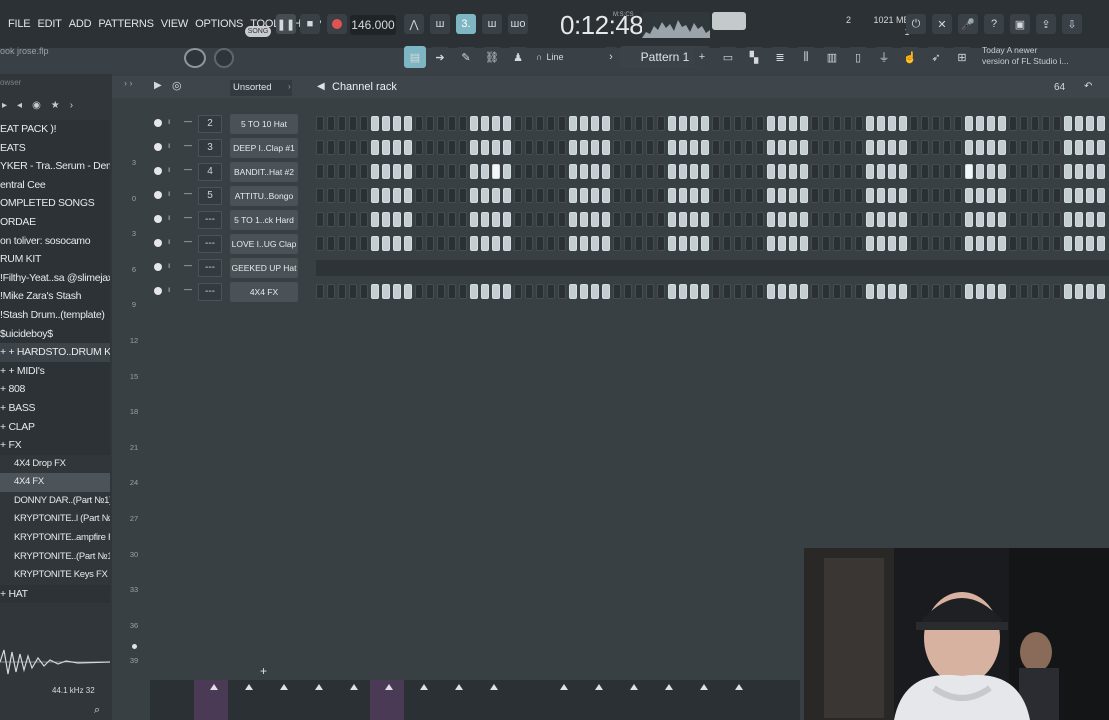  I want to click on channel-mixer-track: ---, so click(210, 244).